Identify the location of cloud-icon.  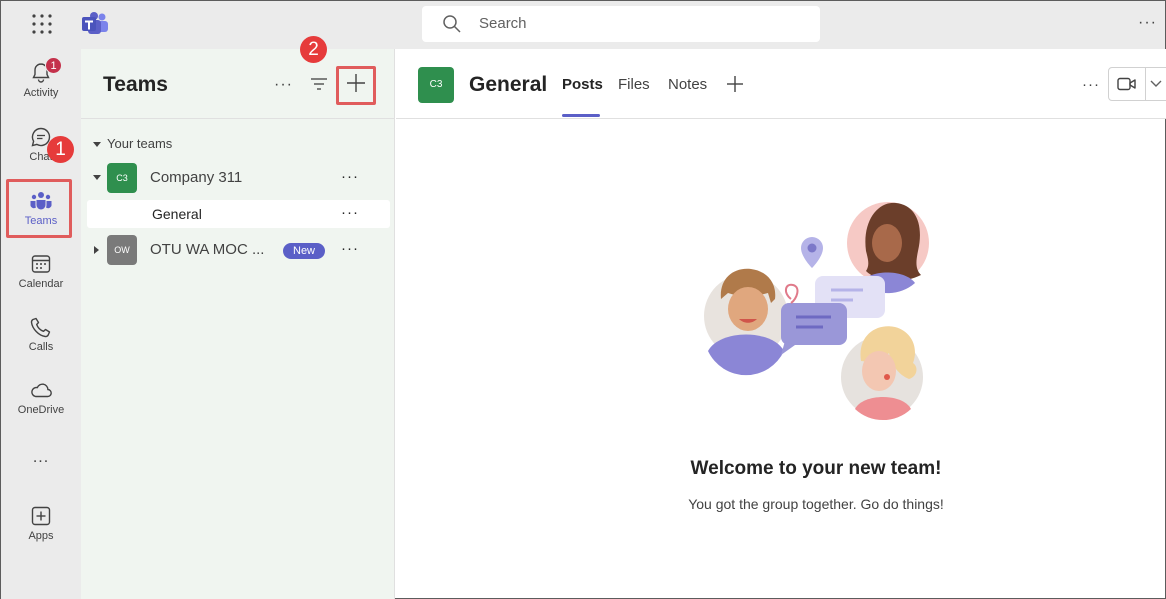
(41, 390).